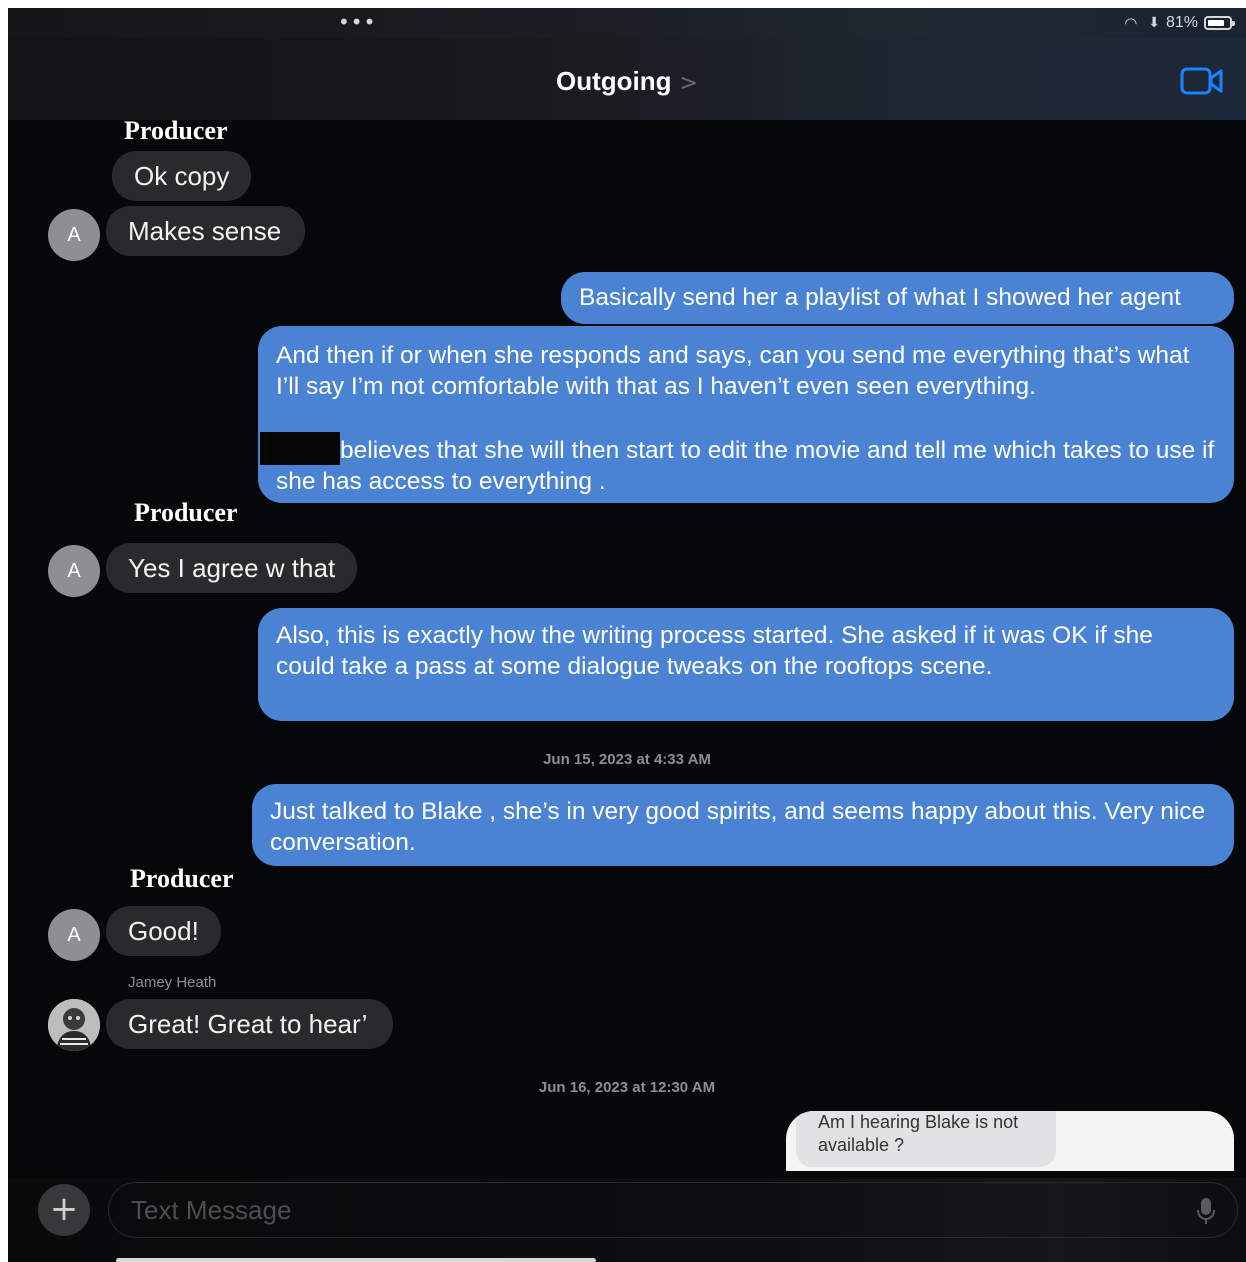  What do you see at coordinates (627, 759) in the screenshot?
I see `timestamp: Jun 15, 2023 at 4:33 AM` at bounding box center [627, 759].